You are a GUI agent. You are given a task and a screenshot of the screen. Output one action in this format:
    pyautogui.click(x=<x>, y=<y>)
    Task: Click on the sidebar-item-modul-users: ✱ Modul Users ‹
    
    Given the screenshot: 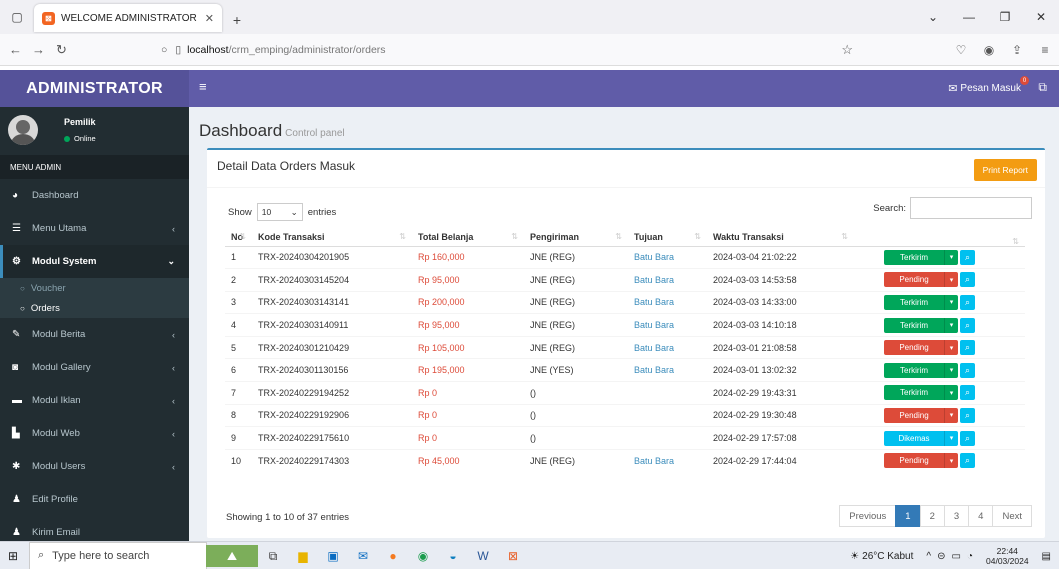 What is the action you would take?
    pyautogui.click(x=94, y=466)
    